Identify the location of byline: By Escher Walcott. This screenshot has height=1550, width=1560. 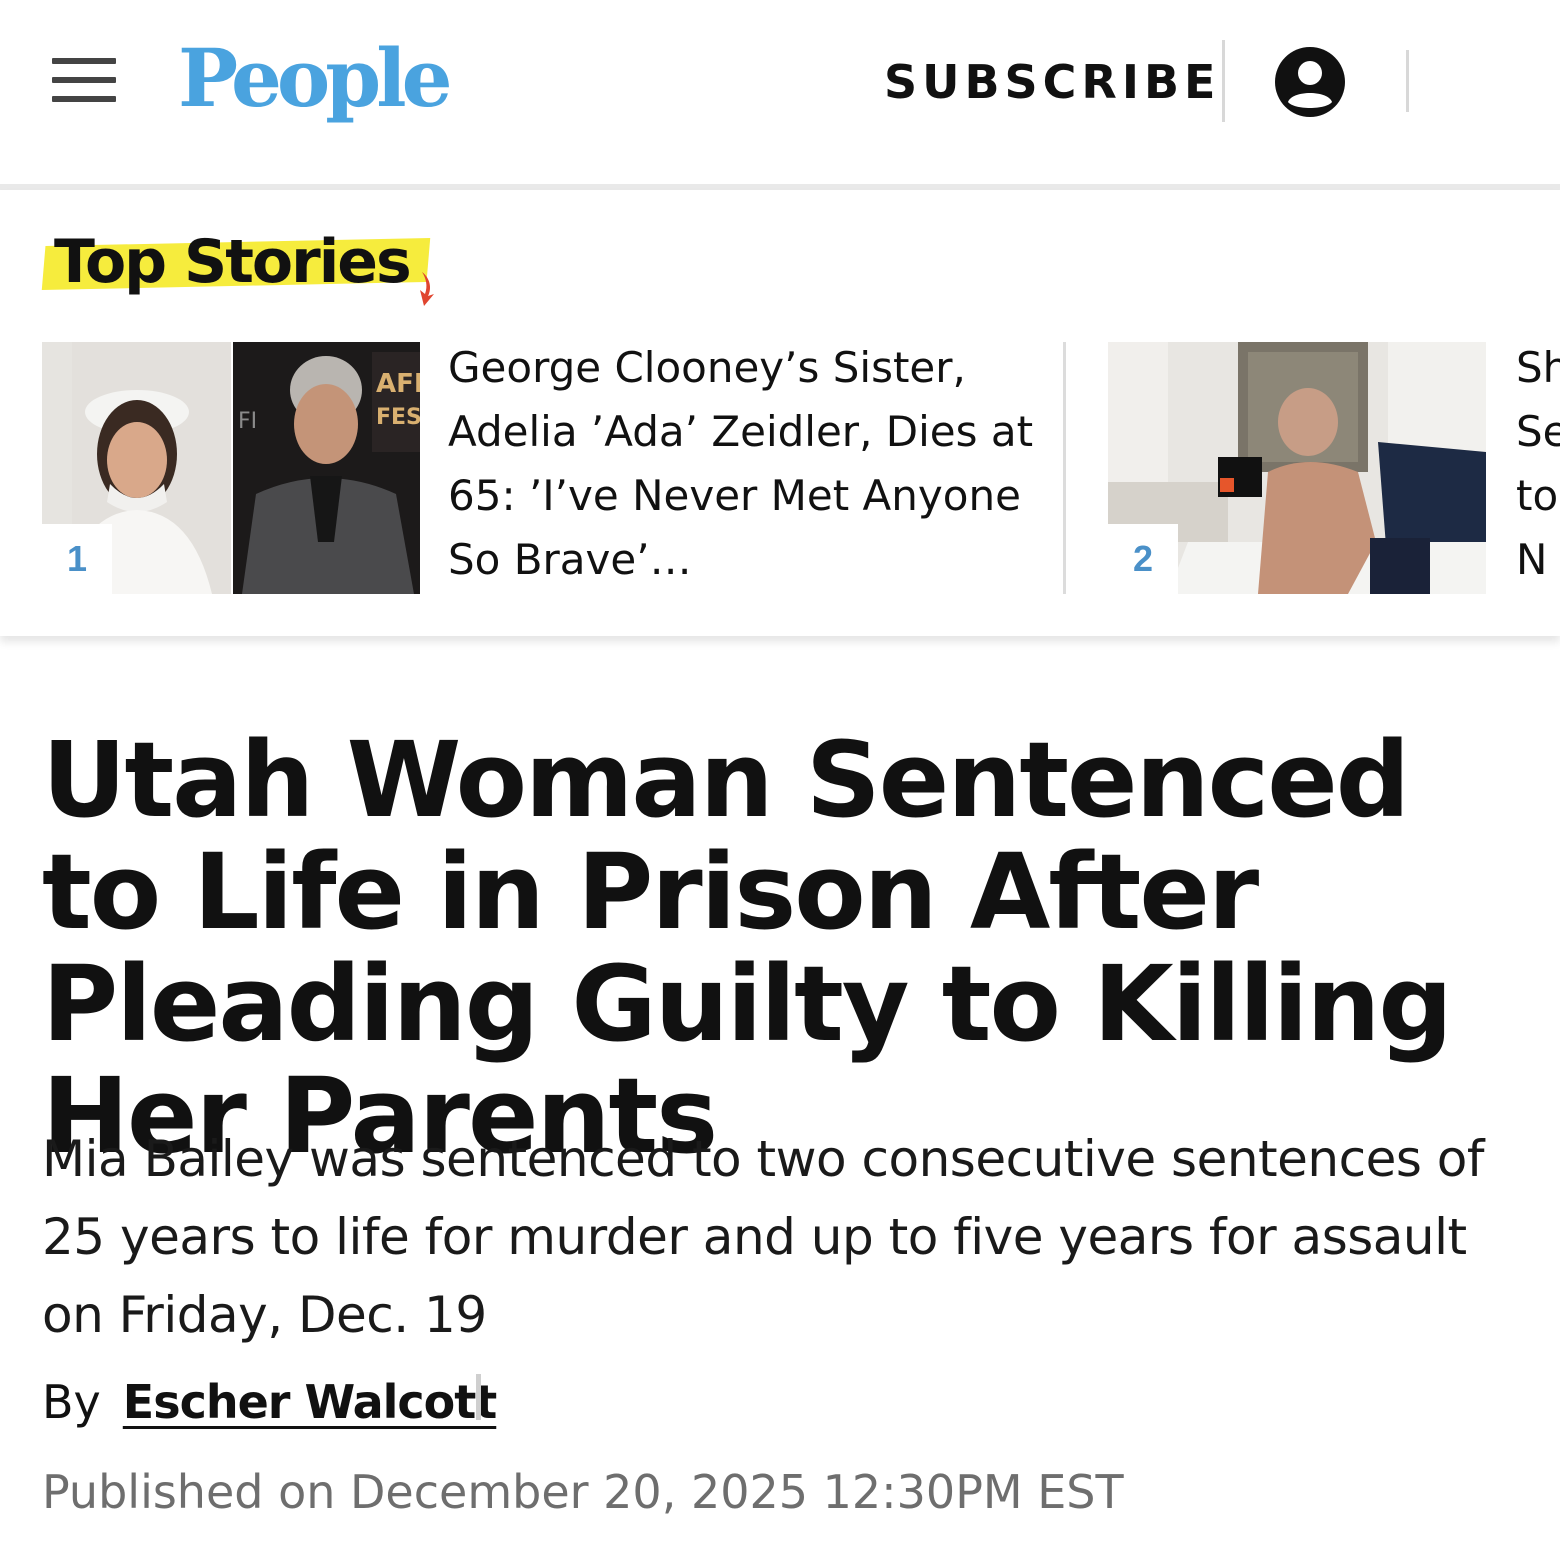
(269, 1402).